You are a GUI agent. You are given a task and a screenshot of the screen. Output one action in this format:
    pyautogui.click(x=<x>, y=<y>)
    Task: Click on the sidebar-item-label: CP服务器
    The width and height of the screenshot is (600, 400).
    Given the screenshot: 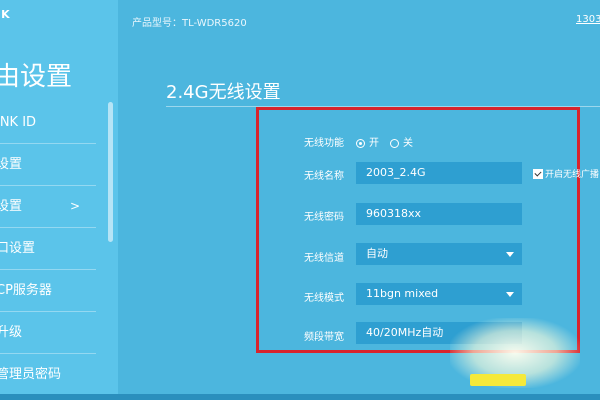 What is the action you would take?
    pyautogui.click(x=26, y=290)
    